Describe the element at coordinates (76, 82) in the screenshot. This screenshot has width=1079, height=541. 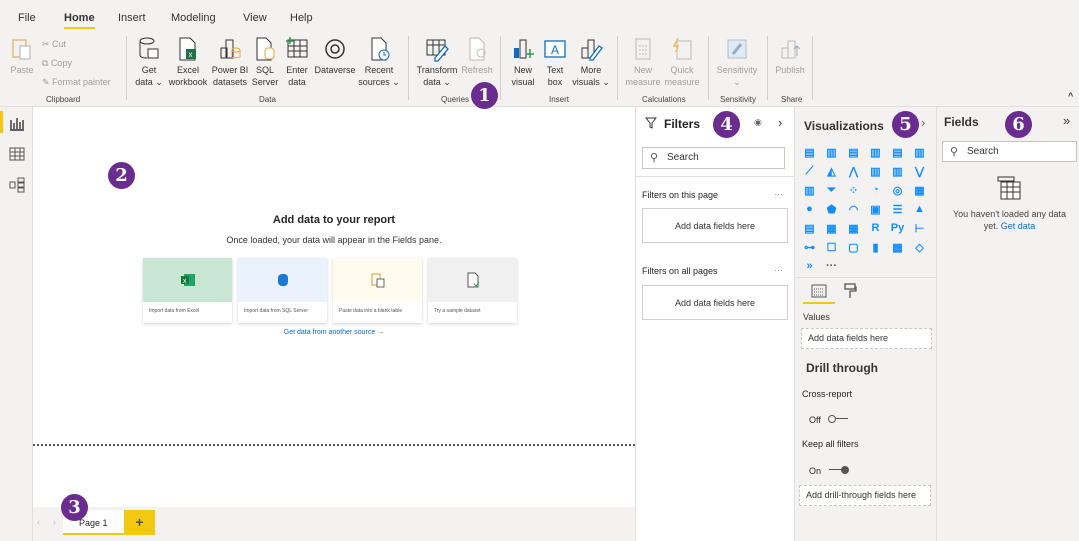
I see `format-painter-button: ✎ Format painter` at that location.